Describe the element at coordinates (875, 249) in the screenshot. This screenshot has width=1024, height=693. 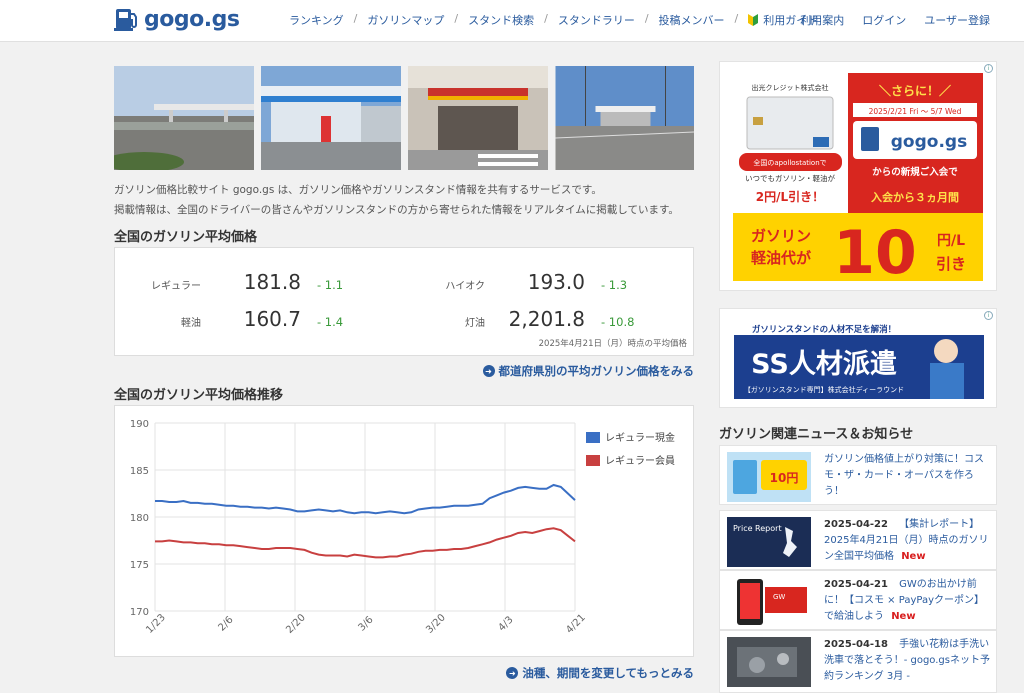
I see `ad-big-number: 10` at that location.